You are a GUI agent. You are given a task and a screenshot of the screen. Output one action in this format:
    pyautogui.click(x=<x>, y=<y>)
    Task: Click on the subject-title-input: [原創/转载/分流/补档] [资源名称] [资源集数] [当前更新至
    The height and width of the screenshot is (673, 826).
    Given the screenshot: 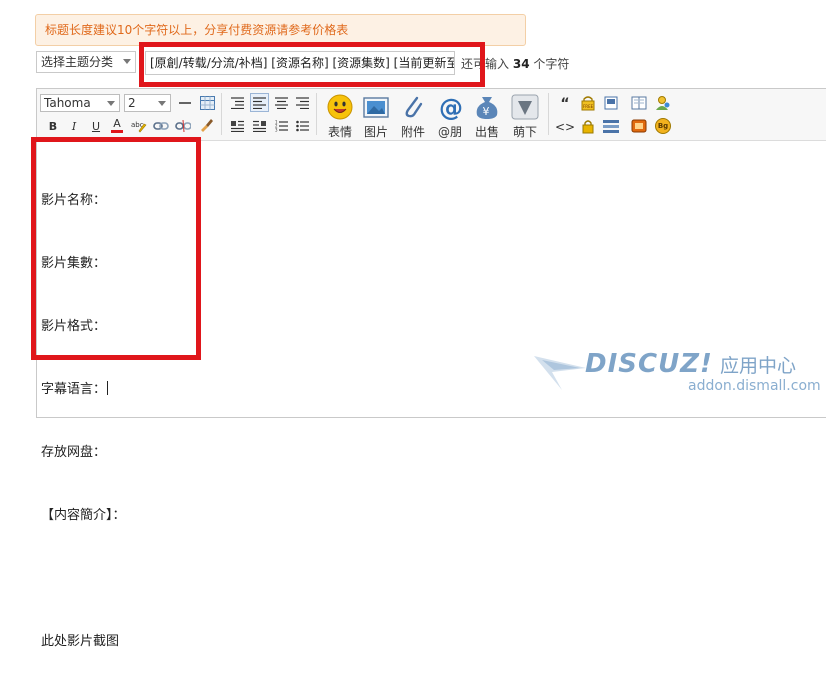 What is the action you would take?
    pyautogui.click(x=300, y=63)
    